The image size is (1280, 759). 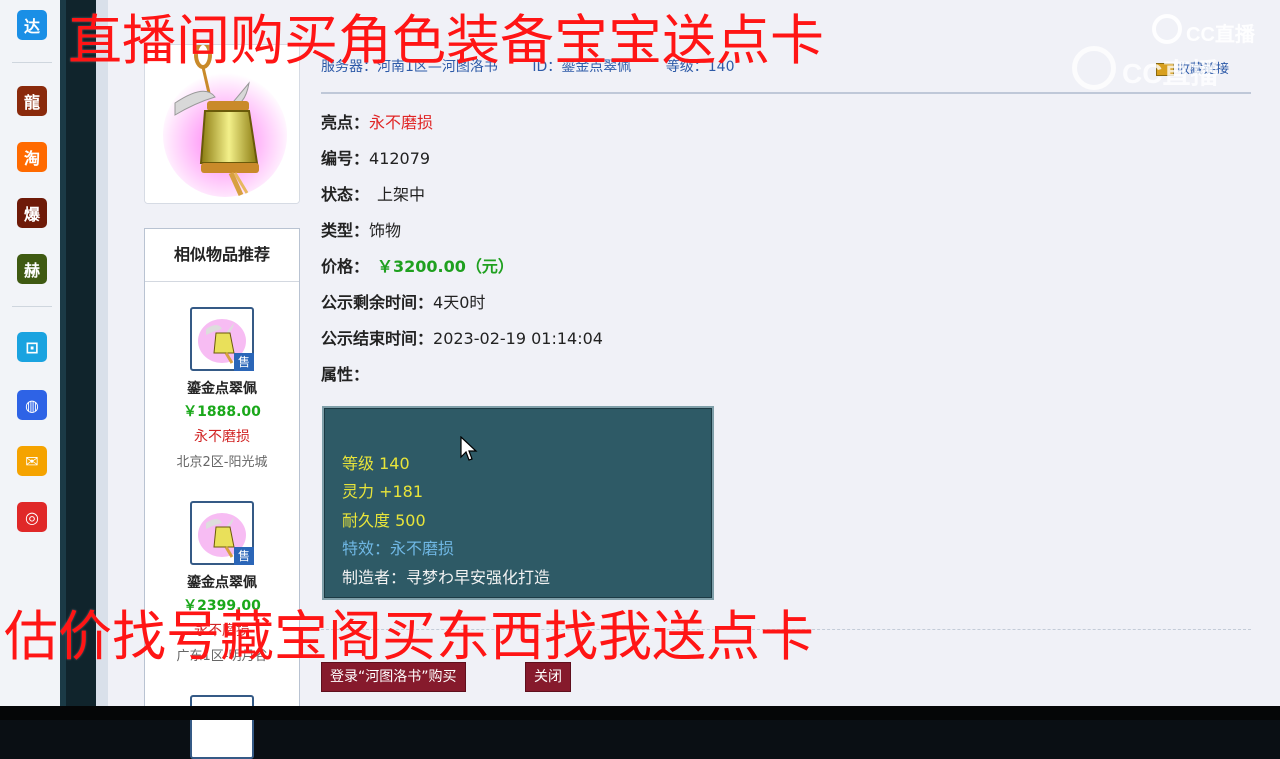 I want to click on cc-logo-text: CC直播, so click(x=1220, y=35).